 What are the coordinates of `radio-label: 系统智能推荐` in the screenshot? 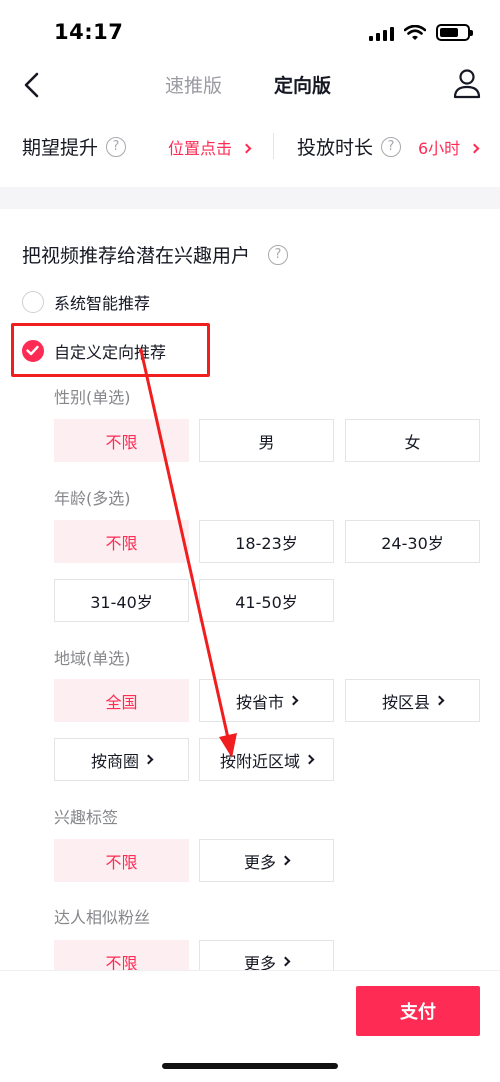 It's located at (102, 303).